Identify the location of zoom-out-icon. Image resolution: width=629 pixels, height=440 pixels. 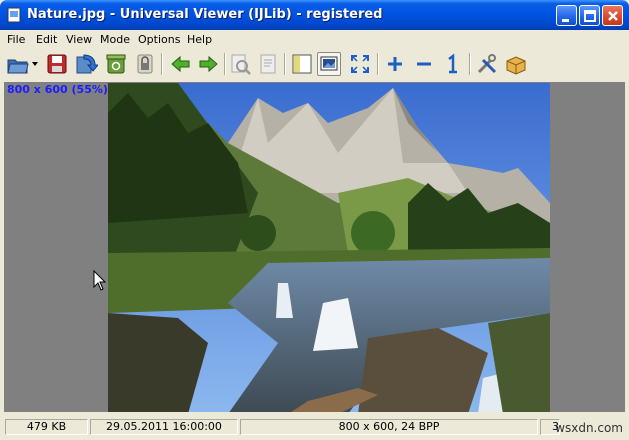
(424, 64).